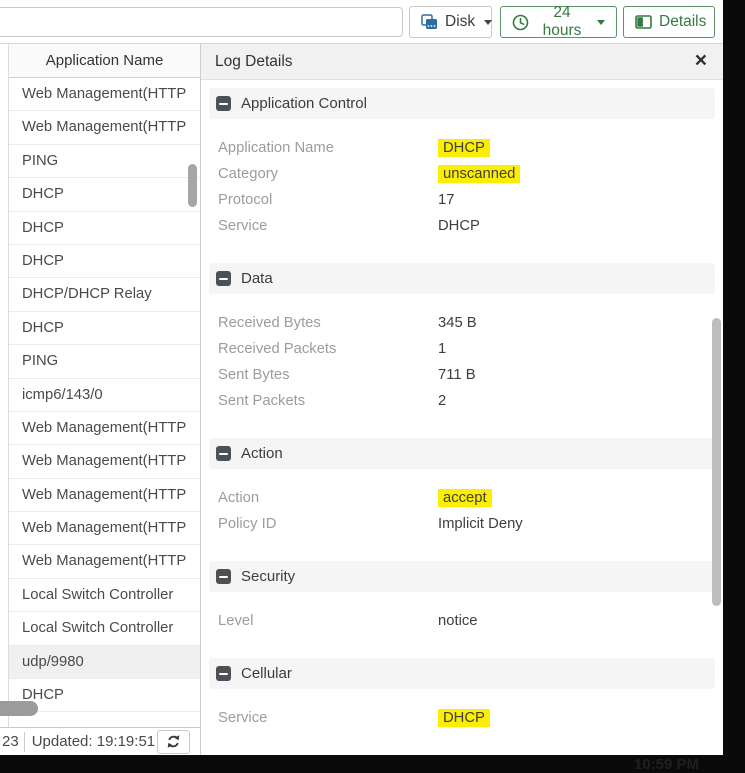  What do you see at coordinates (716, 462) in the screenshot?
I see `log-scrollbar-thumb` at bounding box center [716, 462].